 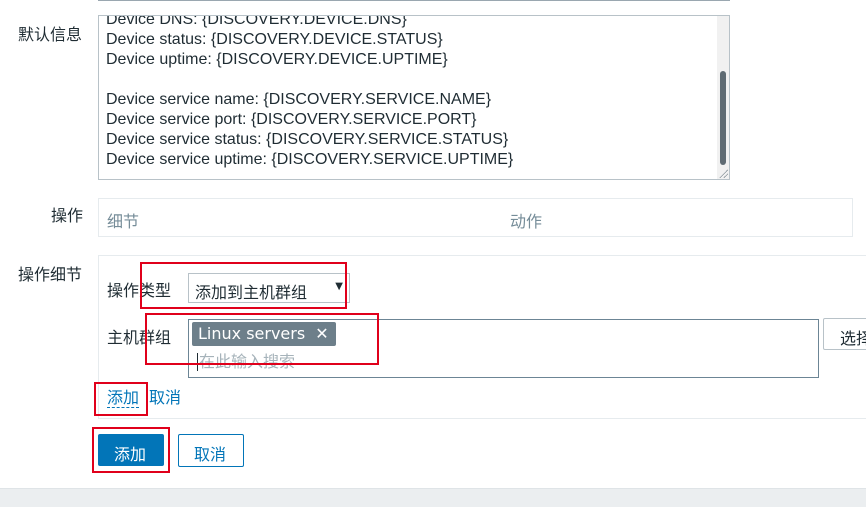 What do you see at coordinates (130, 454) in the screenshot?
I see `add-button-label: 添加` at bounding box center [130, 454].